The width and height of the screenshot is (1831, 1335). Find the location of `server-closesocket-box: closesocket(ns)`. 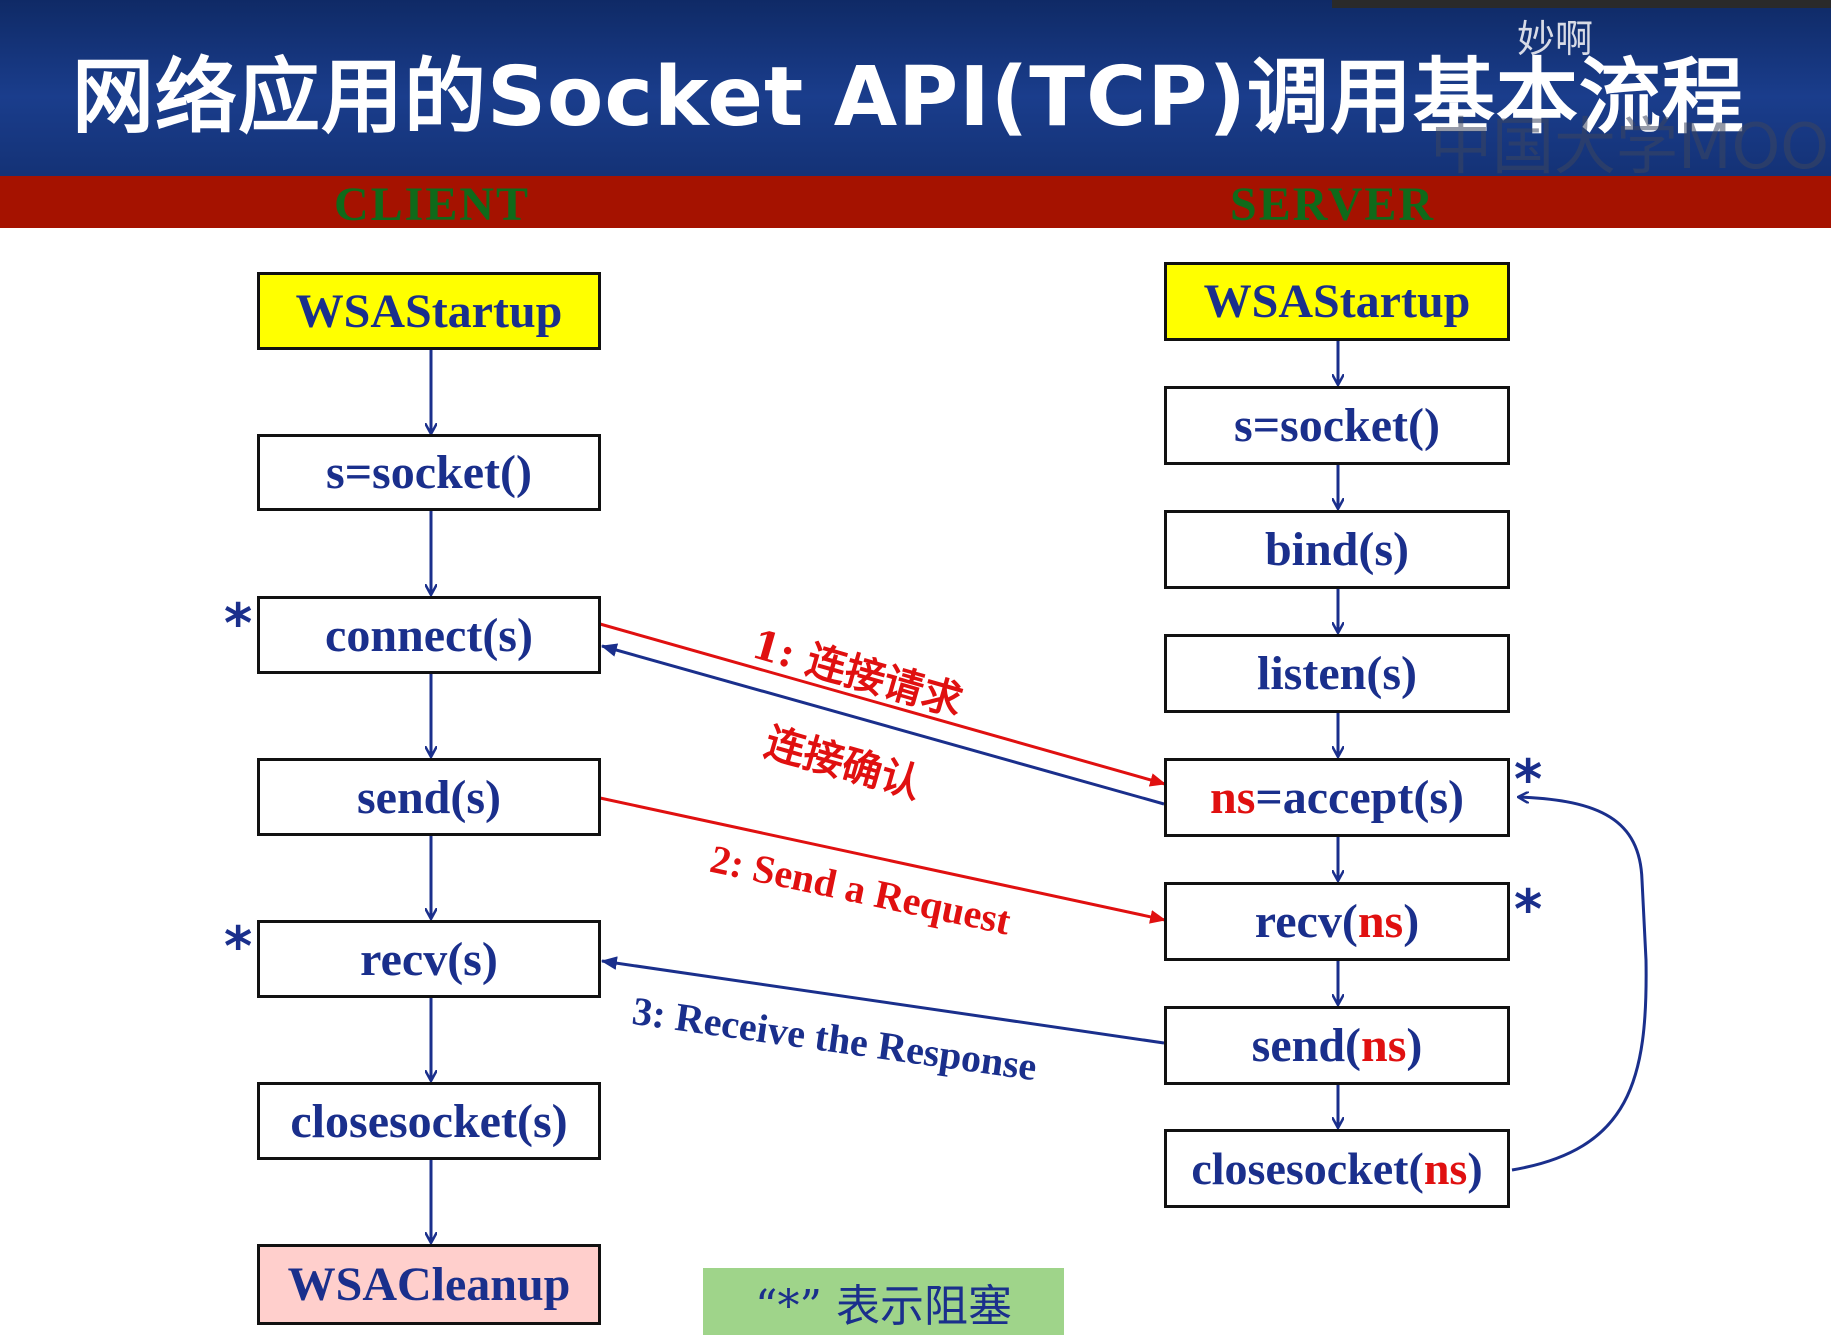

server-closesocket-box: closesocket(ns) is located at coordinates (1337, 1168).